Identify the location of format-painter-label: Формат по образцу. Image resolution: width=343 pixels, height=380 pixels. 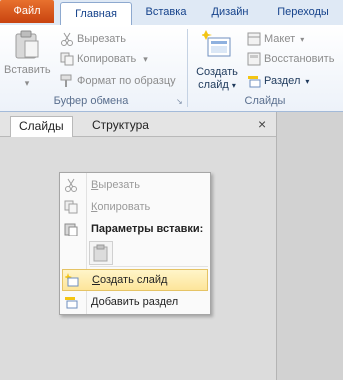
(126, 81).